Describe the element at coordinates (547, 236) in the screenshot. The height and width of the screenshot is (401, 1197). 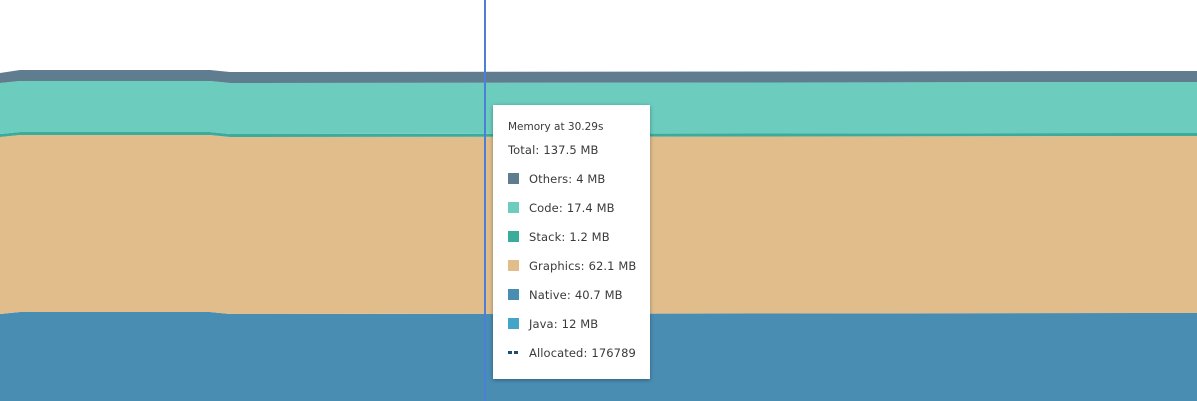
I see `stack-label: Stack:` at that location.